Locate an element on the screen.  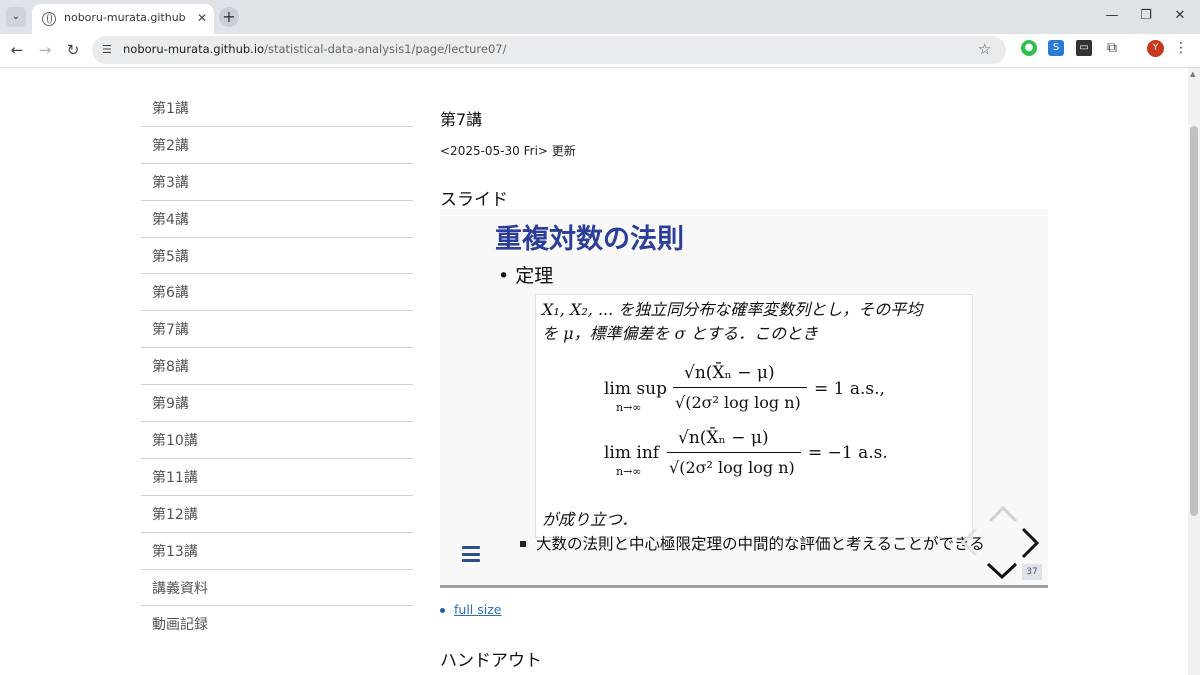
restore-button: ❐ is located at coordinates (1146, 16).